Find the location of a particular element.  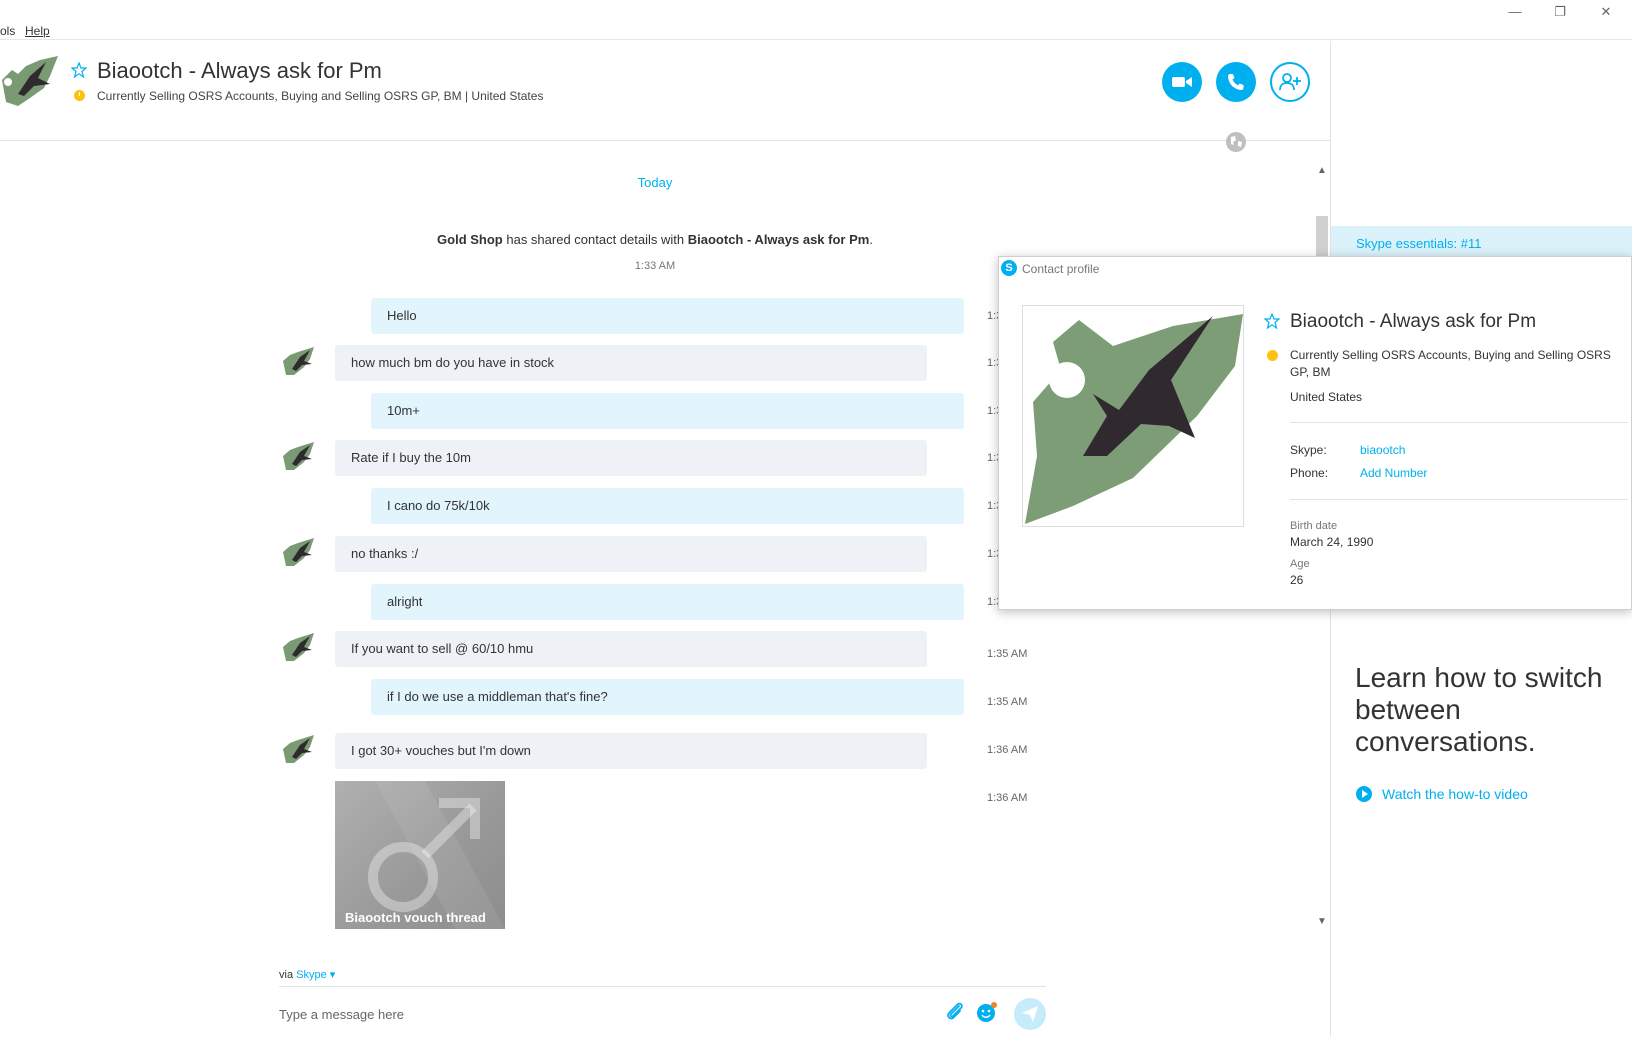

play-icon is located at coordinates (1364, 794).